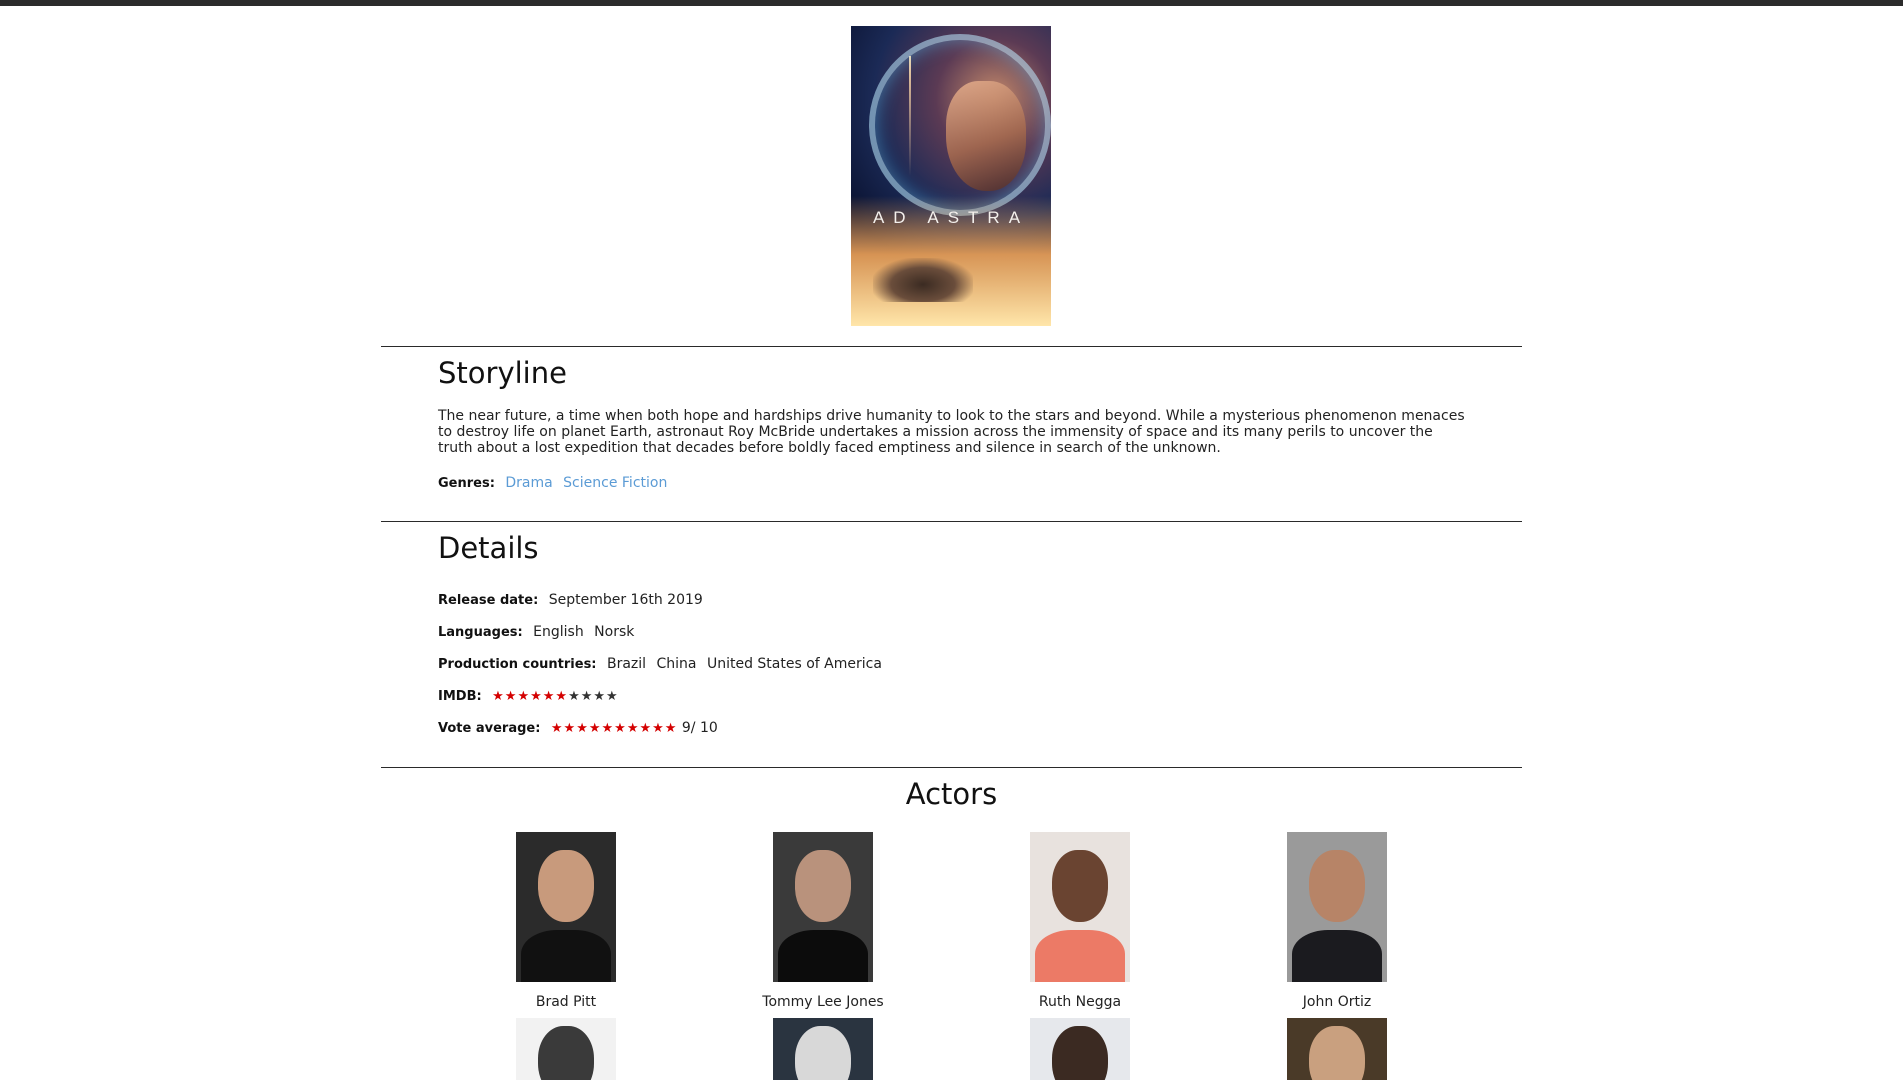 This screenshot has height=1080, width=1903. I want to click on actor-card: Ruth Negga, so click(1080, 921).